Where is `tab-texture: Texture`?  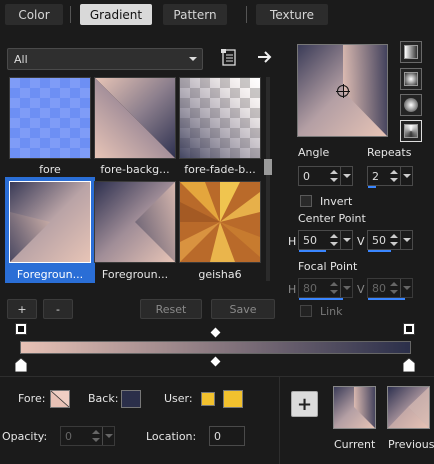 tab-texture: Texture is located at coordinates (292, 14).